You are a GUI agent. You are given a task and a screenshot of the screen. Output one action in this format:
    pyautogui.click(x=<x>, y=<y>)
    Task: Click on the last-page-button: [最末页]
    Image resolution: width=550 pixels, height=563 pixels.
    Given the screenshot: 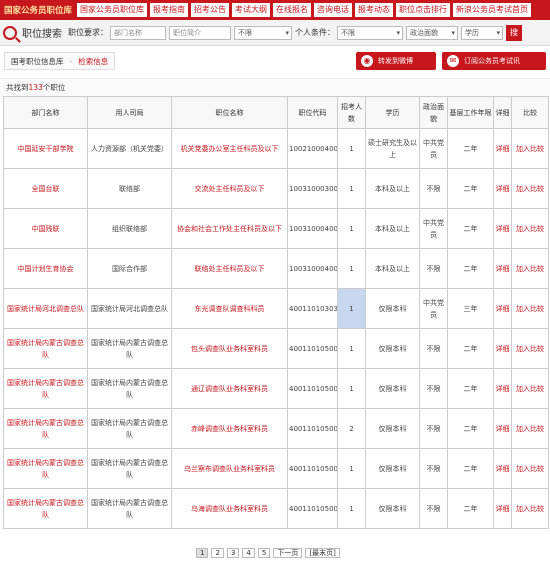 What is the action you would take?
    pyautogui.click(x=322, y=553)
    